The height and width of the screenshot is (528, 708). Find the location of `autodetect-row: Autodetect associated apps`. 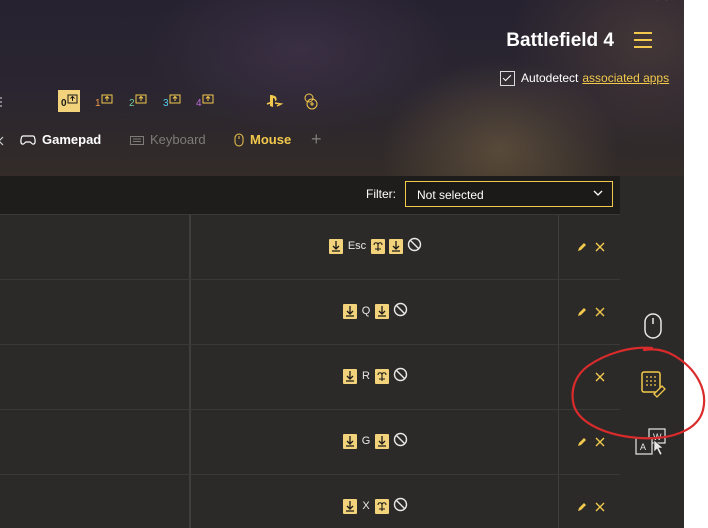

autodetect-row: Autodetect associated apps is located at coordinates (584, 78).